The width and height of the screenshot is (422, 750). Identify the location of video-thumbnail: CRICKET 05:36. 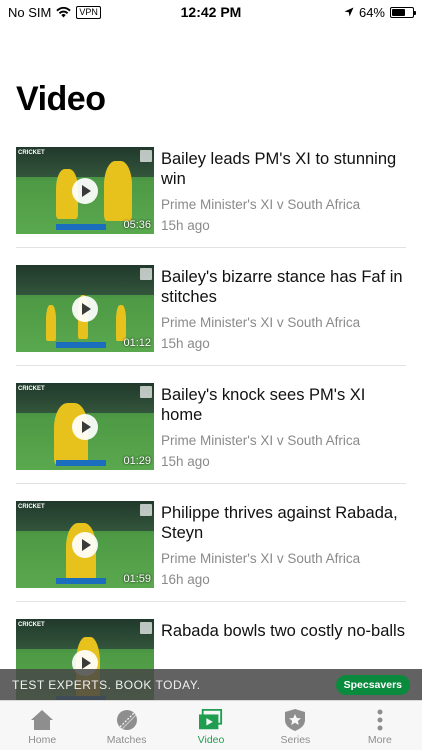
(85, 190).